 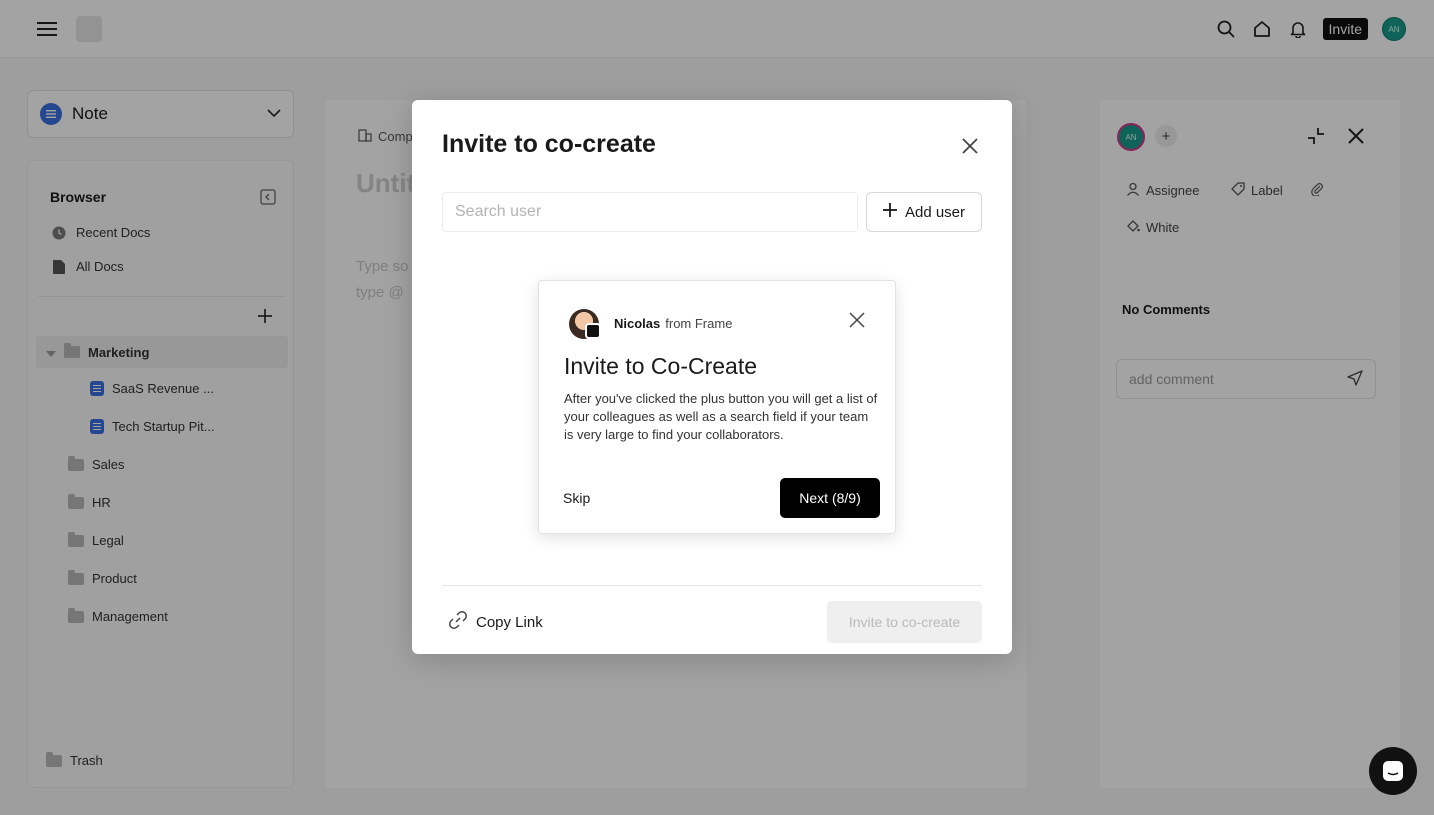 I want to click on invite-to-co-create-button: Invite to co-create, so click(x=904, y=622).